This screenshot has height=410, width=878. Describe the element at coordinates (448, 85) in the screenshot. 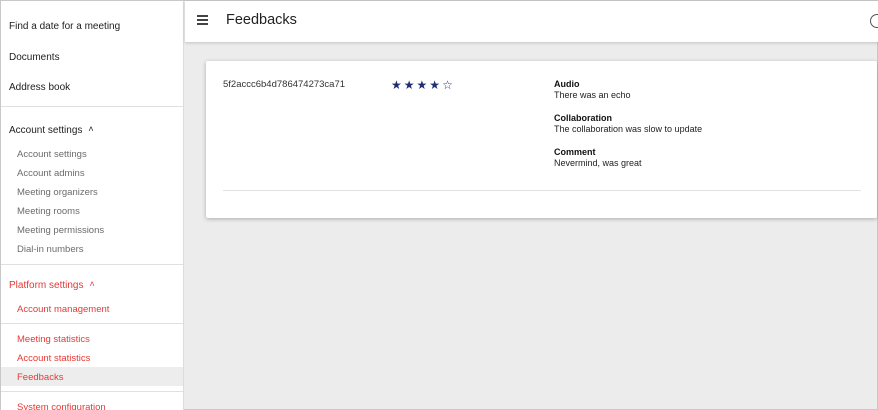

I see `star-outline-icon: ☆` at that location.